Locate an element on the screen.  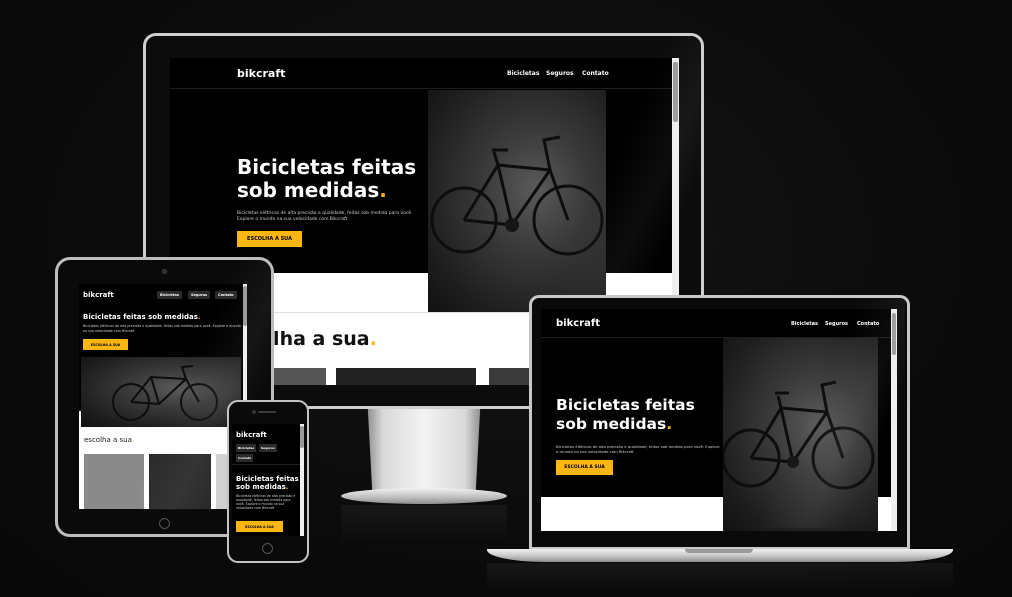
phone-camera is located at coordinates (254, 412).